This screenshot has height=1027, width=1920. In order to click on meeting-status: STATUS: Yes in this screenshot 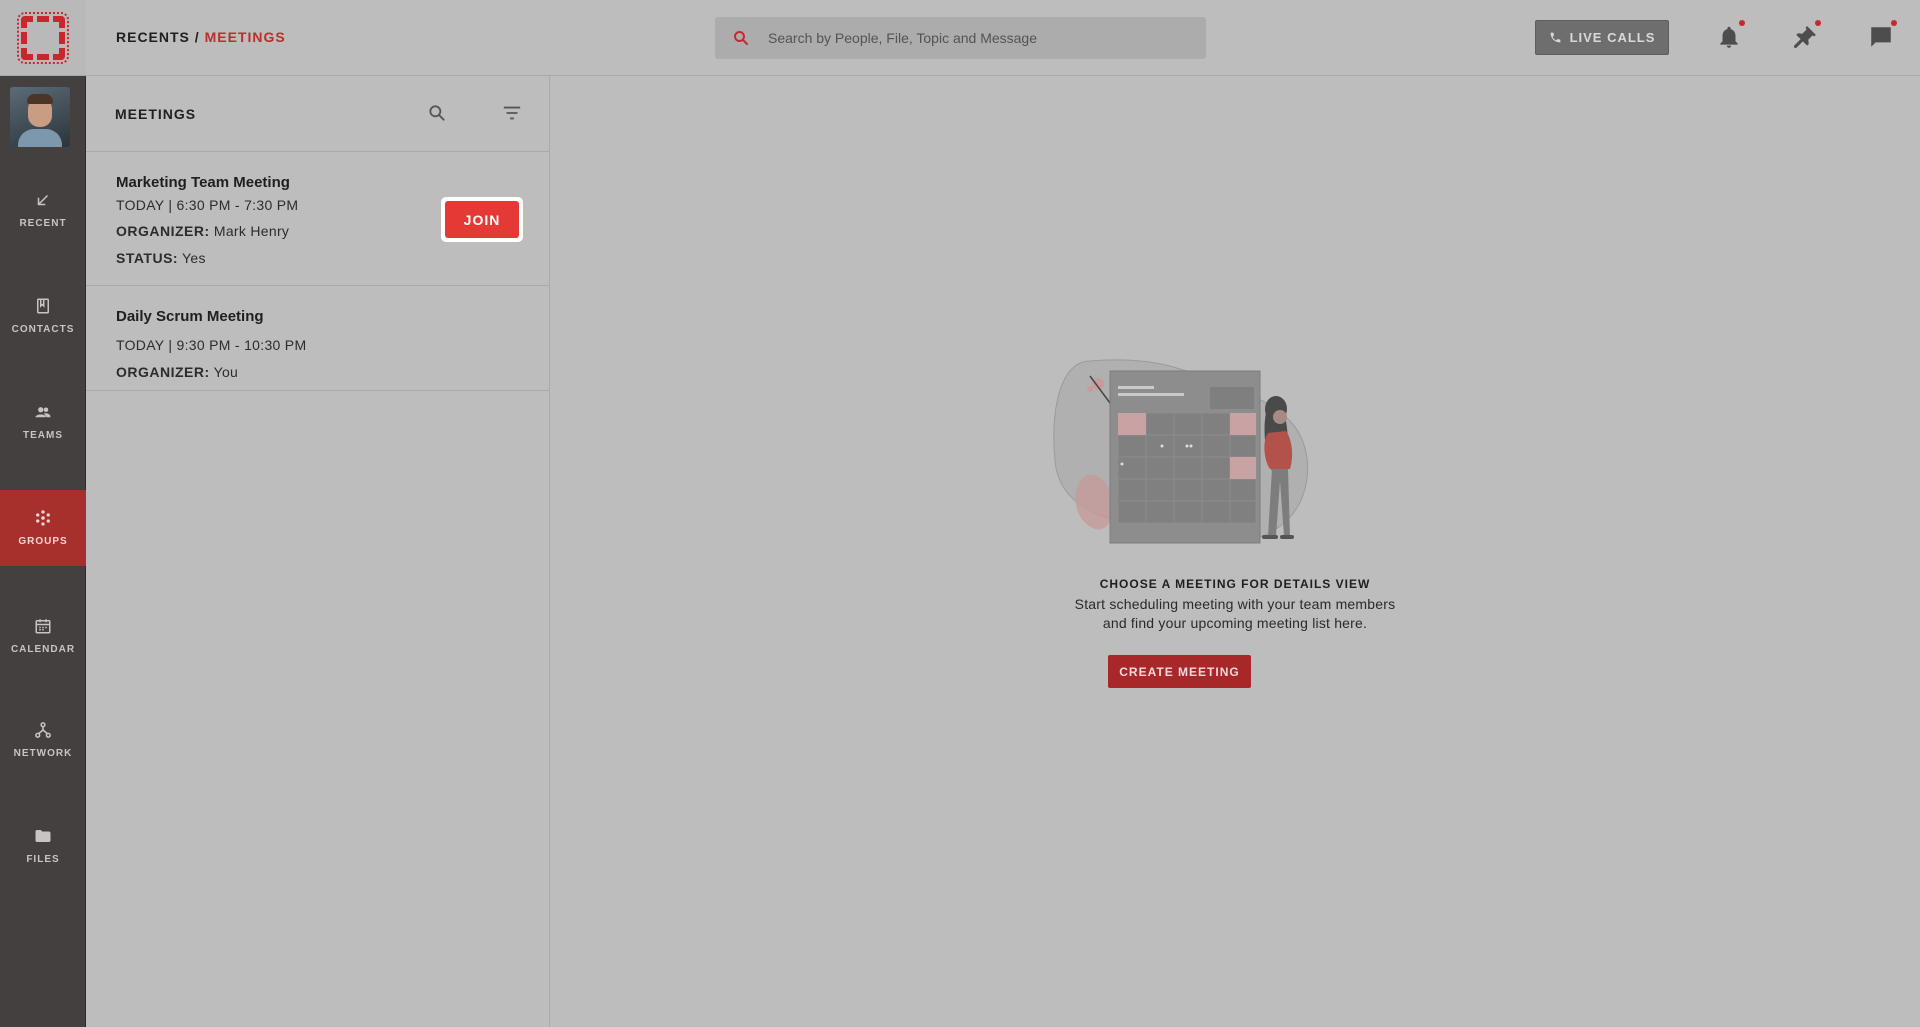, I will do `click(161, 258)`.